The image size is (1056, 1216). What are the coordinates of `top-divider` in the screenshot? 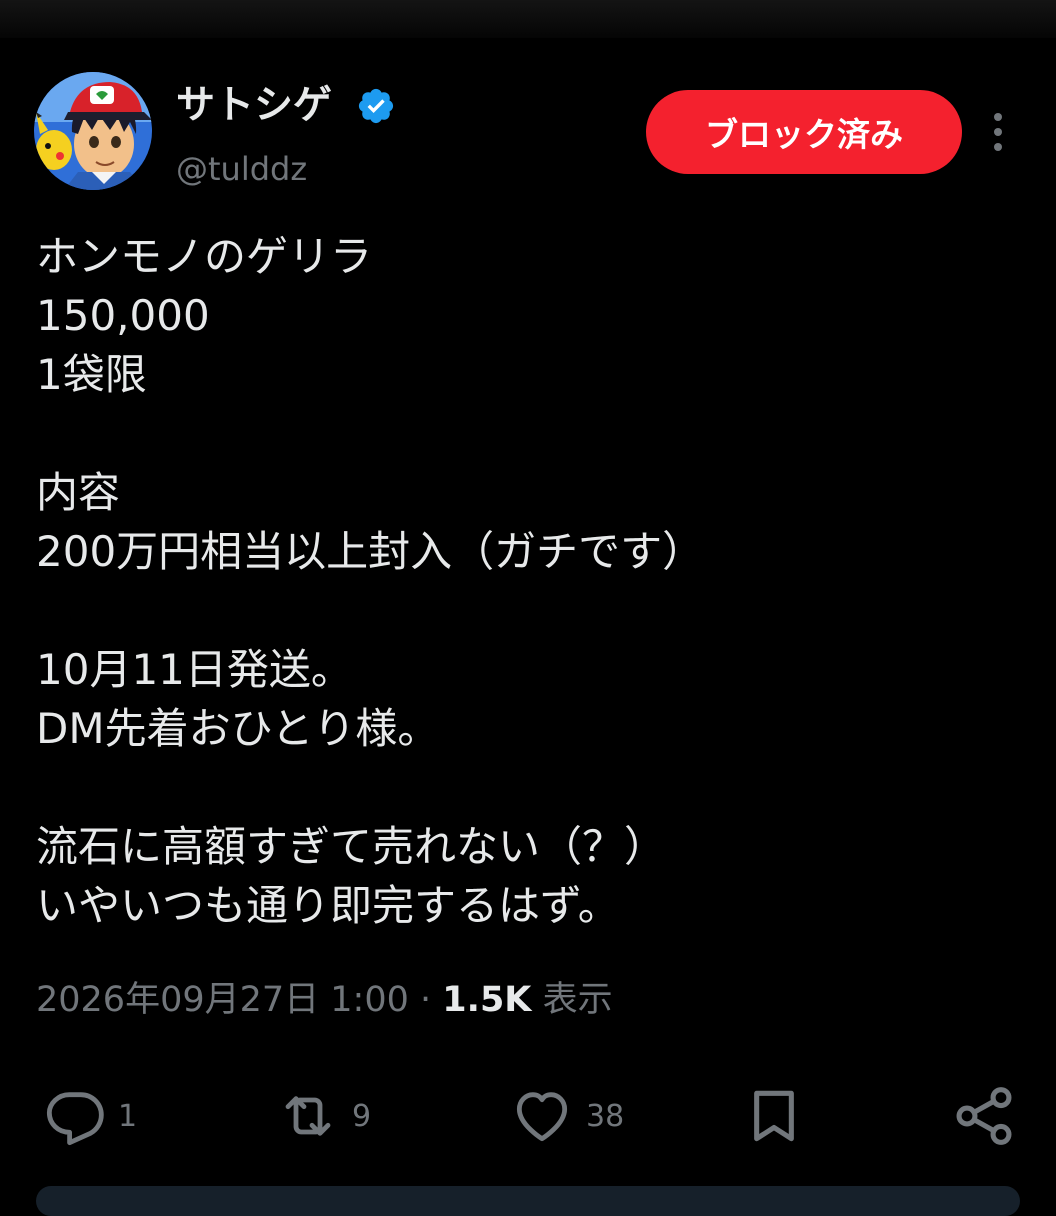 It's located at (528, 19).